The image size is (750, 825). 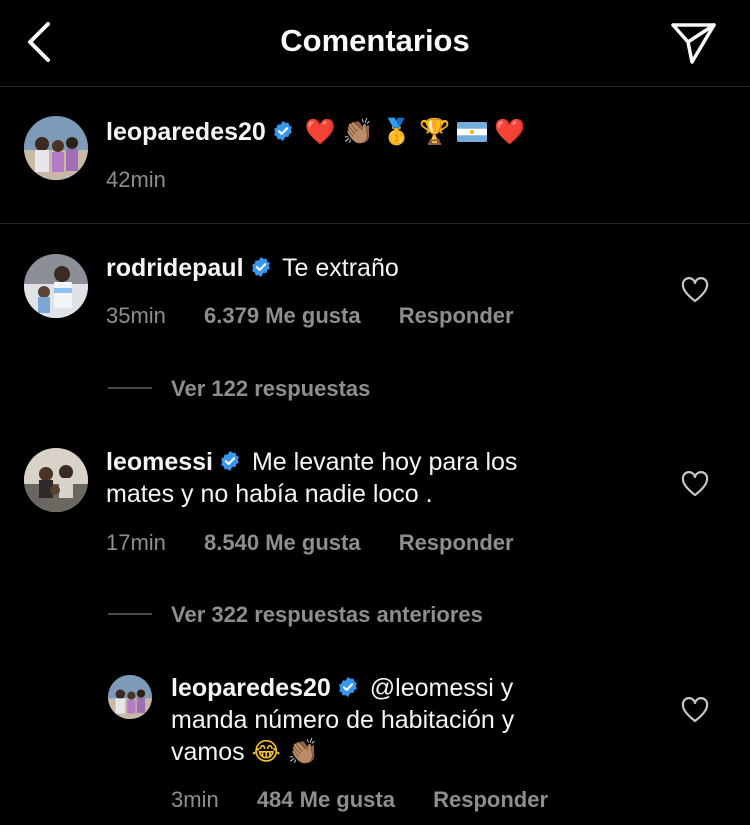 I want to click on comment: rodridepaul Te extraño, so click(x=252, y=268).